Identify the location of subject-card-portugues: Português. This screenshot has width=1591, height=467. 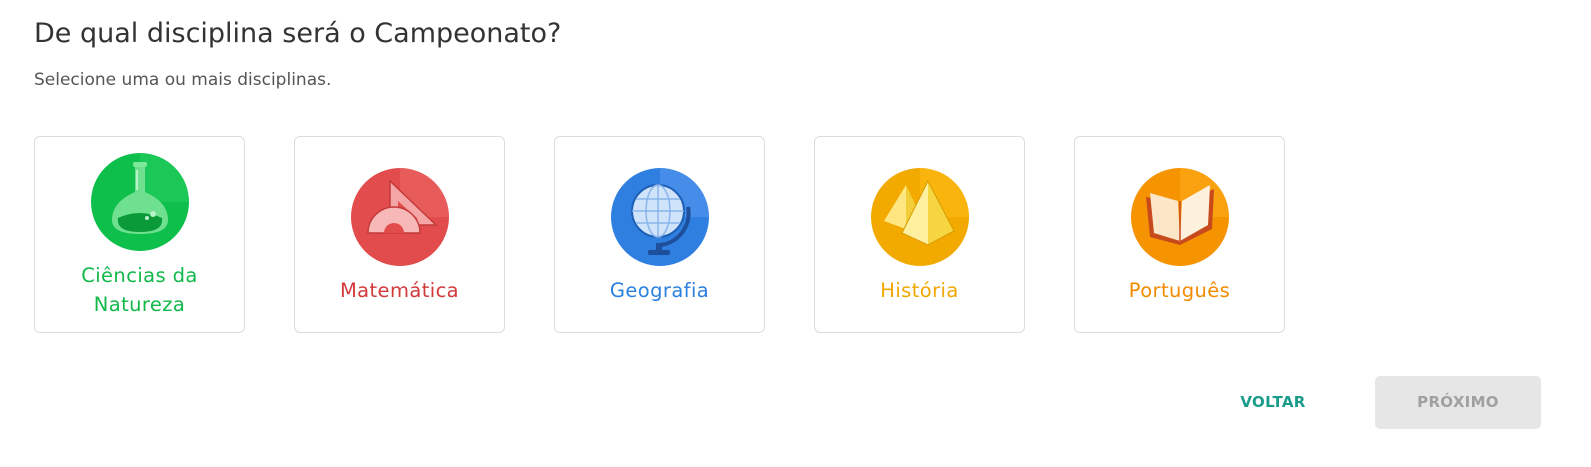
(1179, 234).